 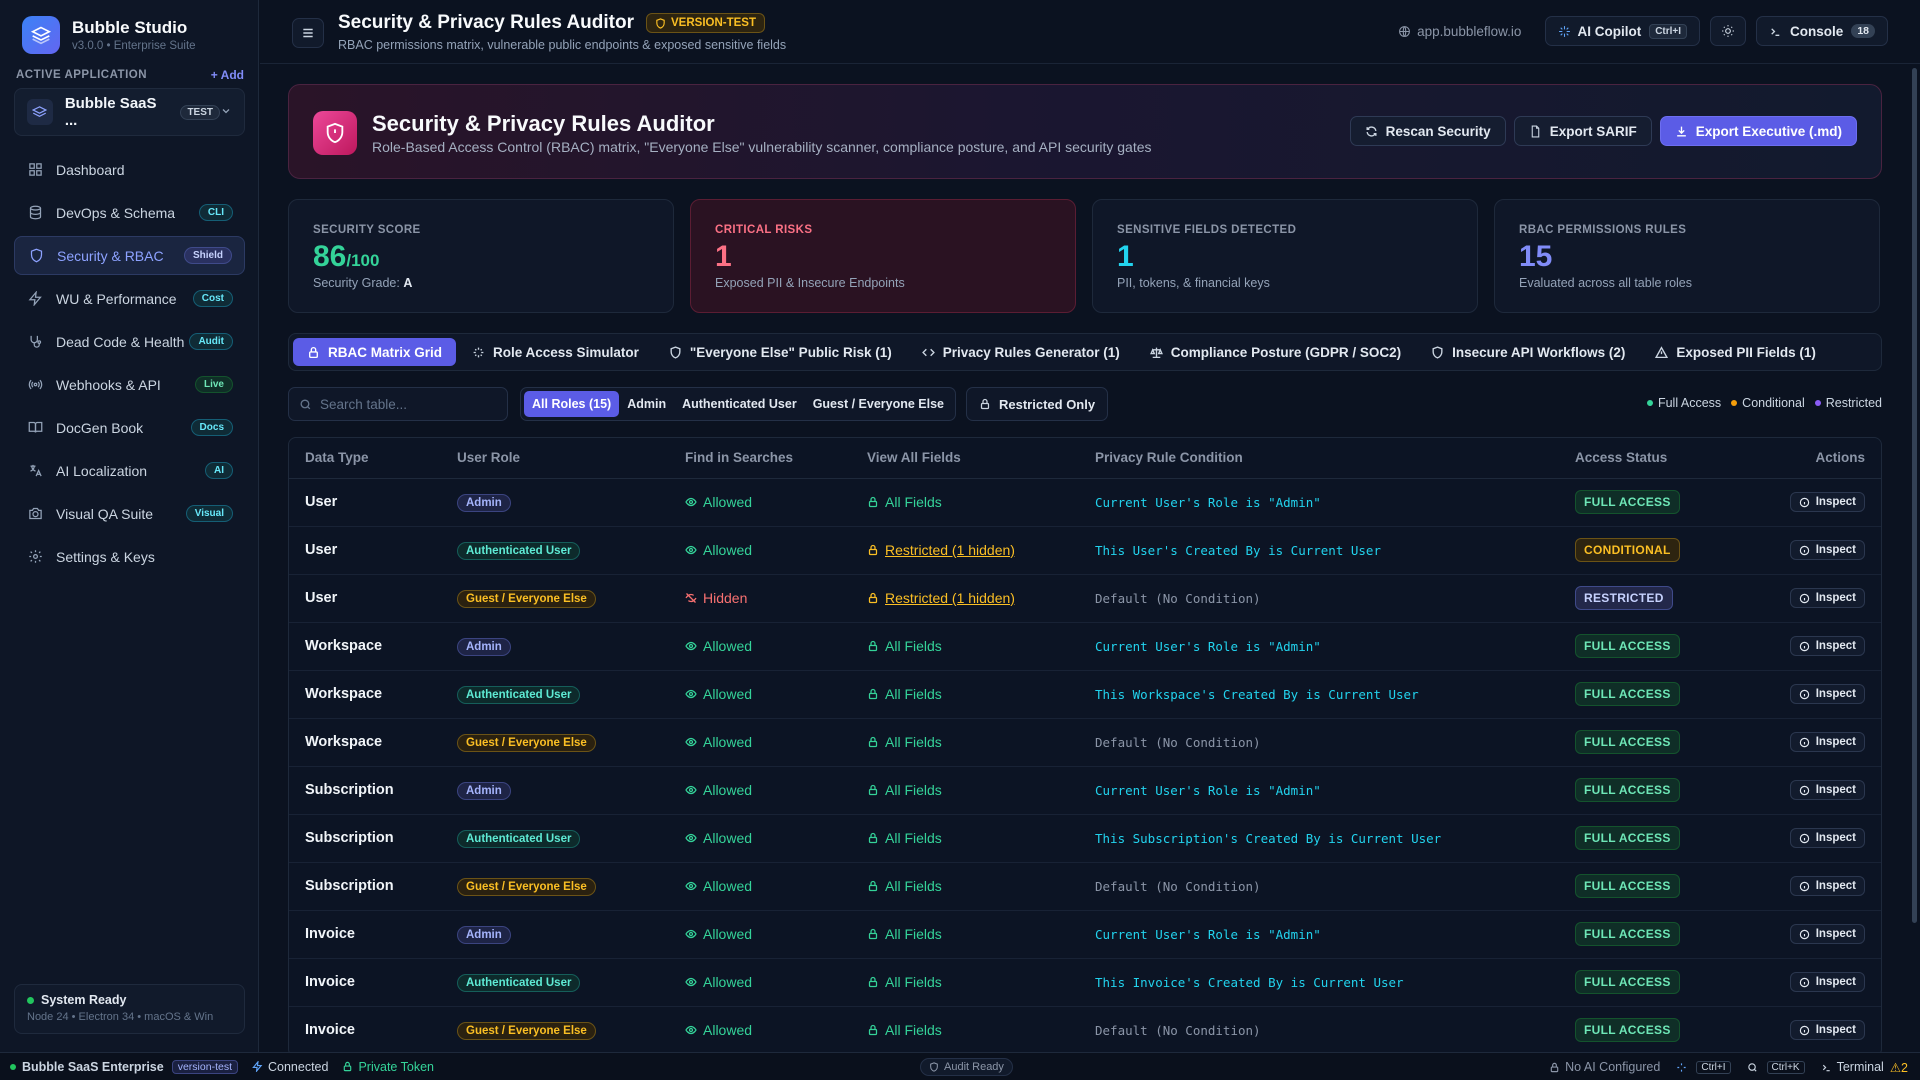 I want to click on sidebar-item-settings: Settings & Keys, so click(x=129, y=556).